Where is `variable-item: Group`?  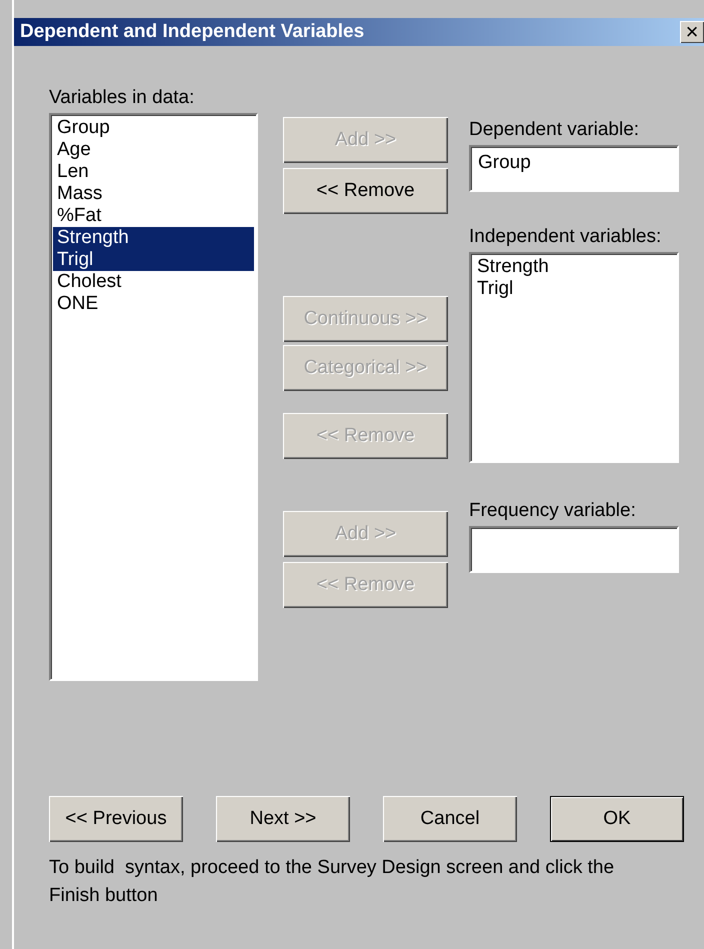
variable-item: Group is located at coordinates (153, 128).